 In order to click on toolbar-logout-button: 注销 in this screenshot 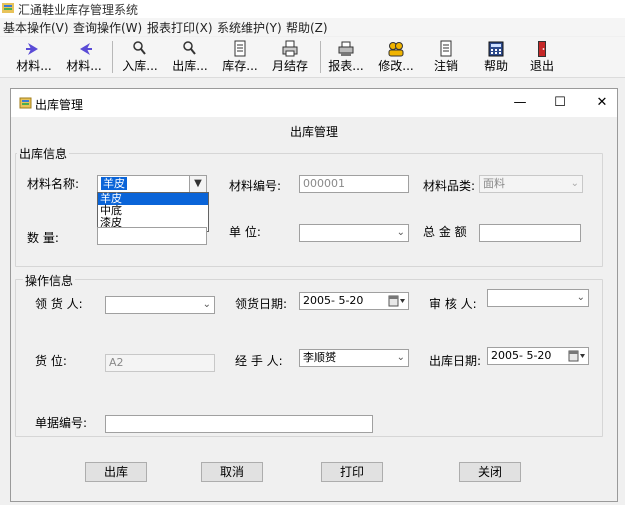, I will do `click(446, 57)`.